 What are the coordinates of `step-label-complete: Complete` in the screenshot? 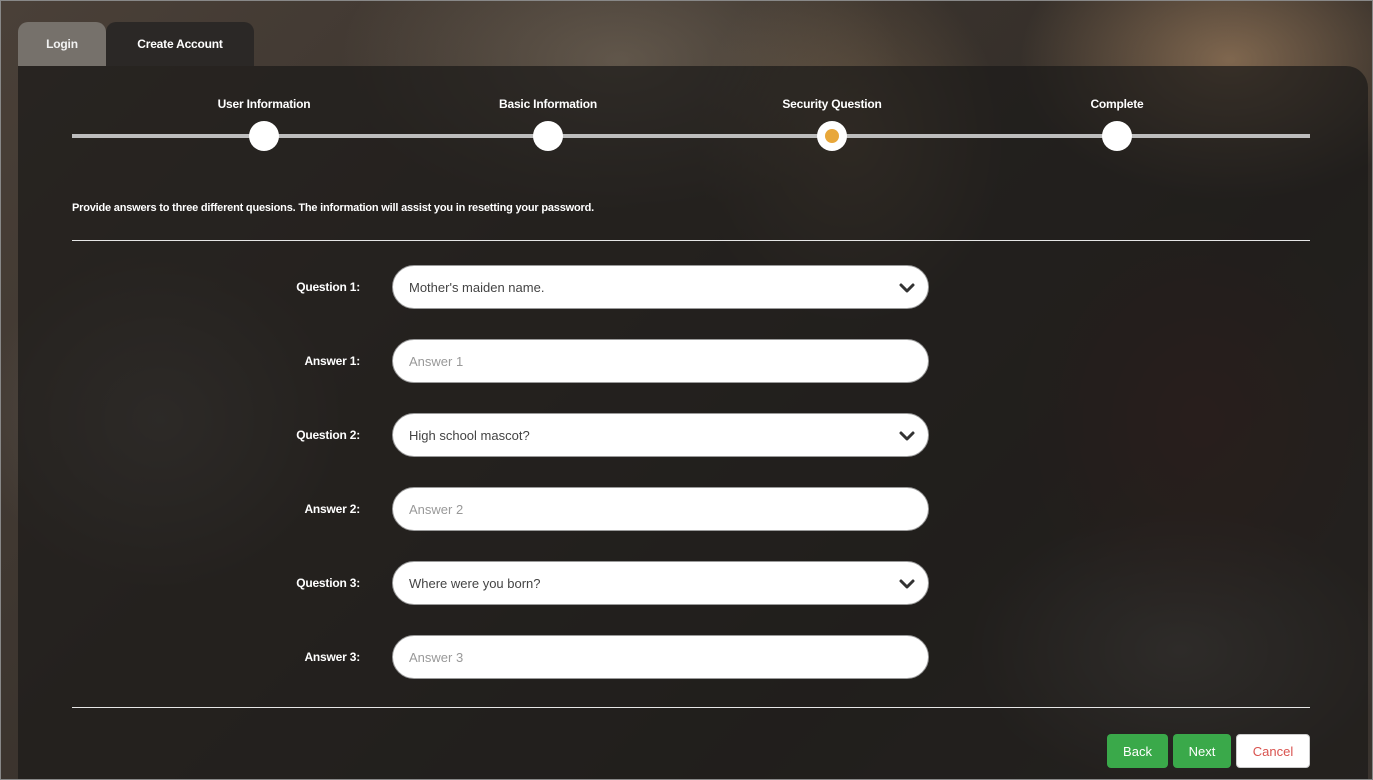 It's located at (1117, 104).